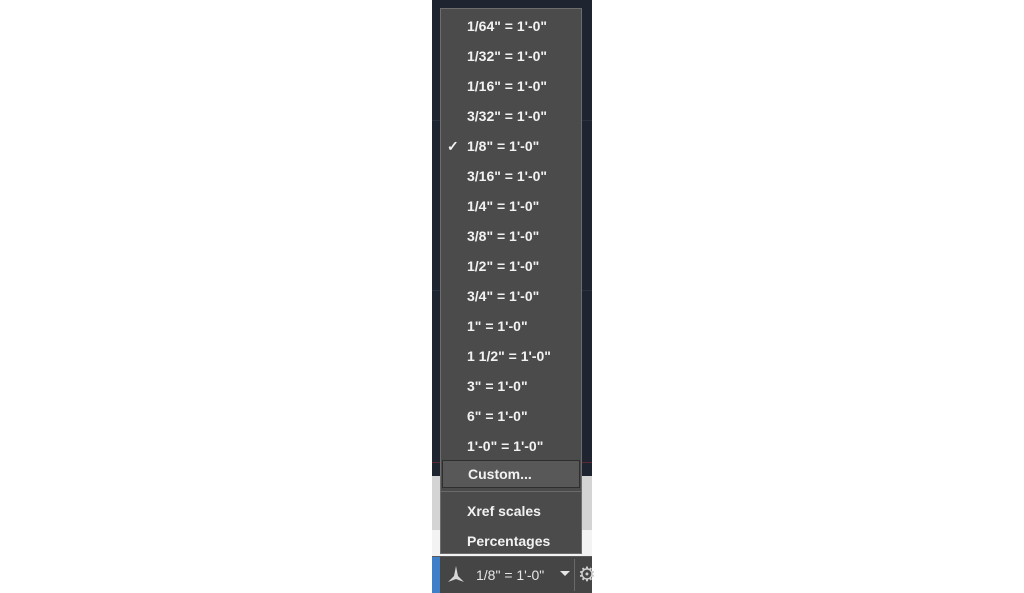  I want to click on menu-separator, so click(511, 491).